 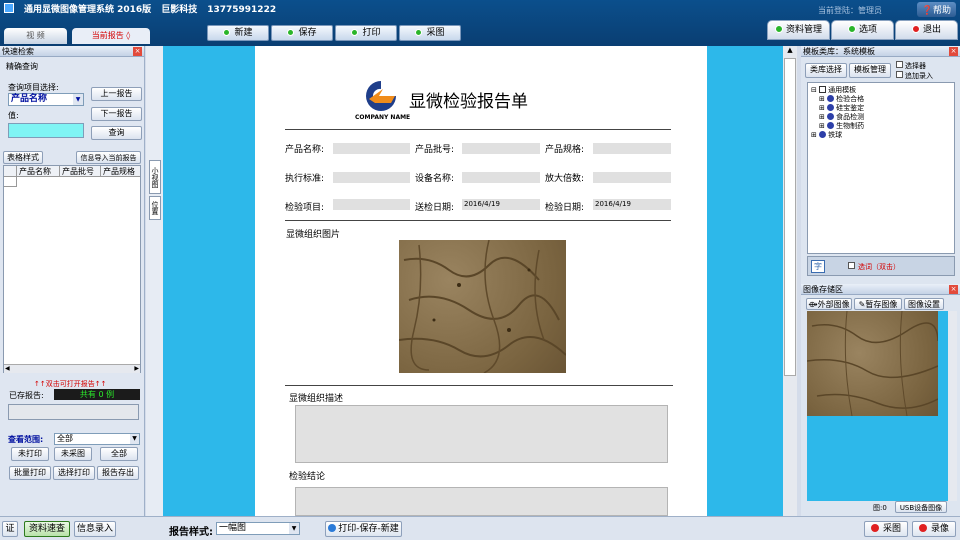 What do you see at coordinates (936, 9) in the screenshot?
I see `help-button: ❓帮助` at bounding box center [936, 9].